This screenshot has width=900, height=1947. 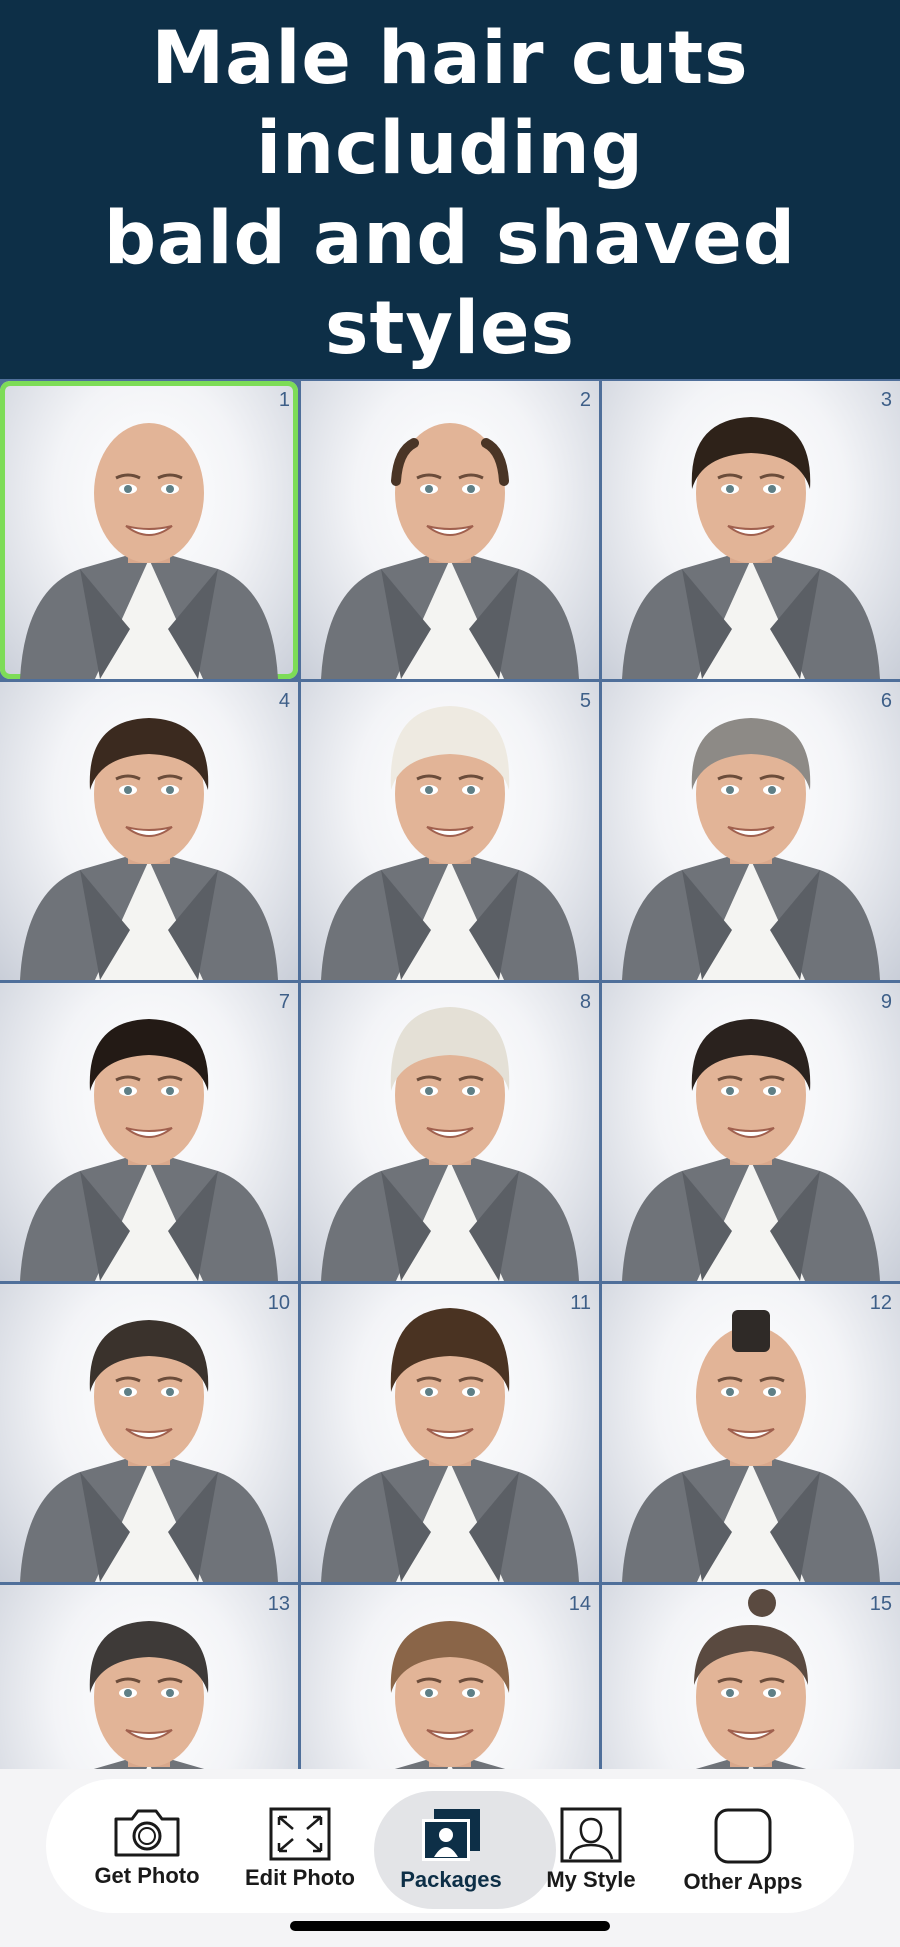 What do you see at coordinates (579, 1604) in the screenshot?
I see `hairstyle-number: 14` at bounding box center [579, 1604].